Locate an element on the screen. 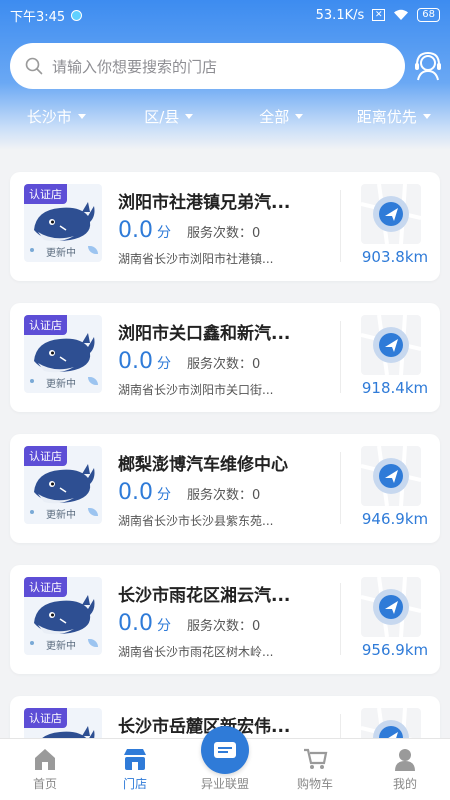 This screenshot has width=450, height=800. filter-sort: 距离优先 is located at coordinates (394, 116).